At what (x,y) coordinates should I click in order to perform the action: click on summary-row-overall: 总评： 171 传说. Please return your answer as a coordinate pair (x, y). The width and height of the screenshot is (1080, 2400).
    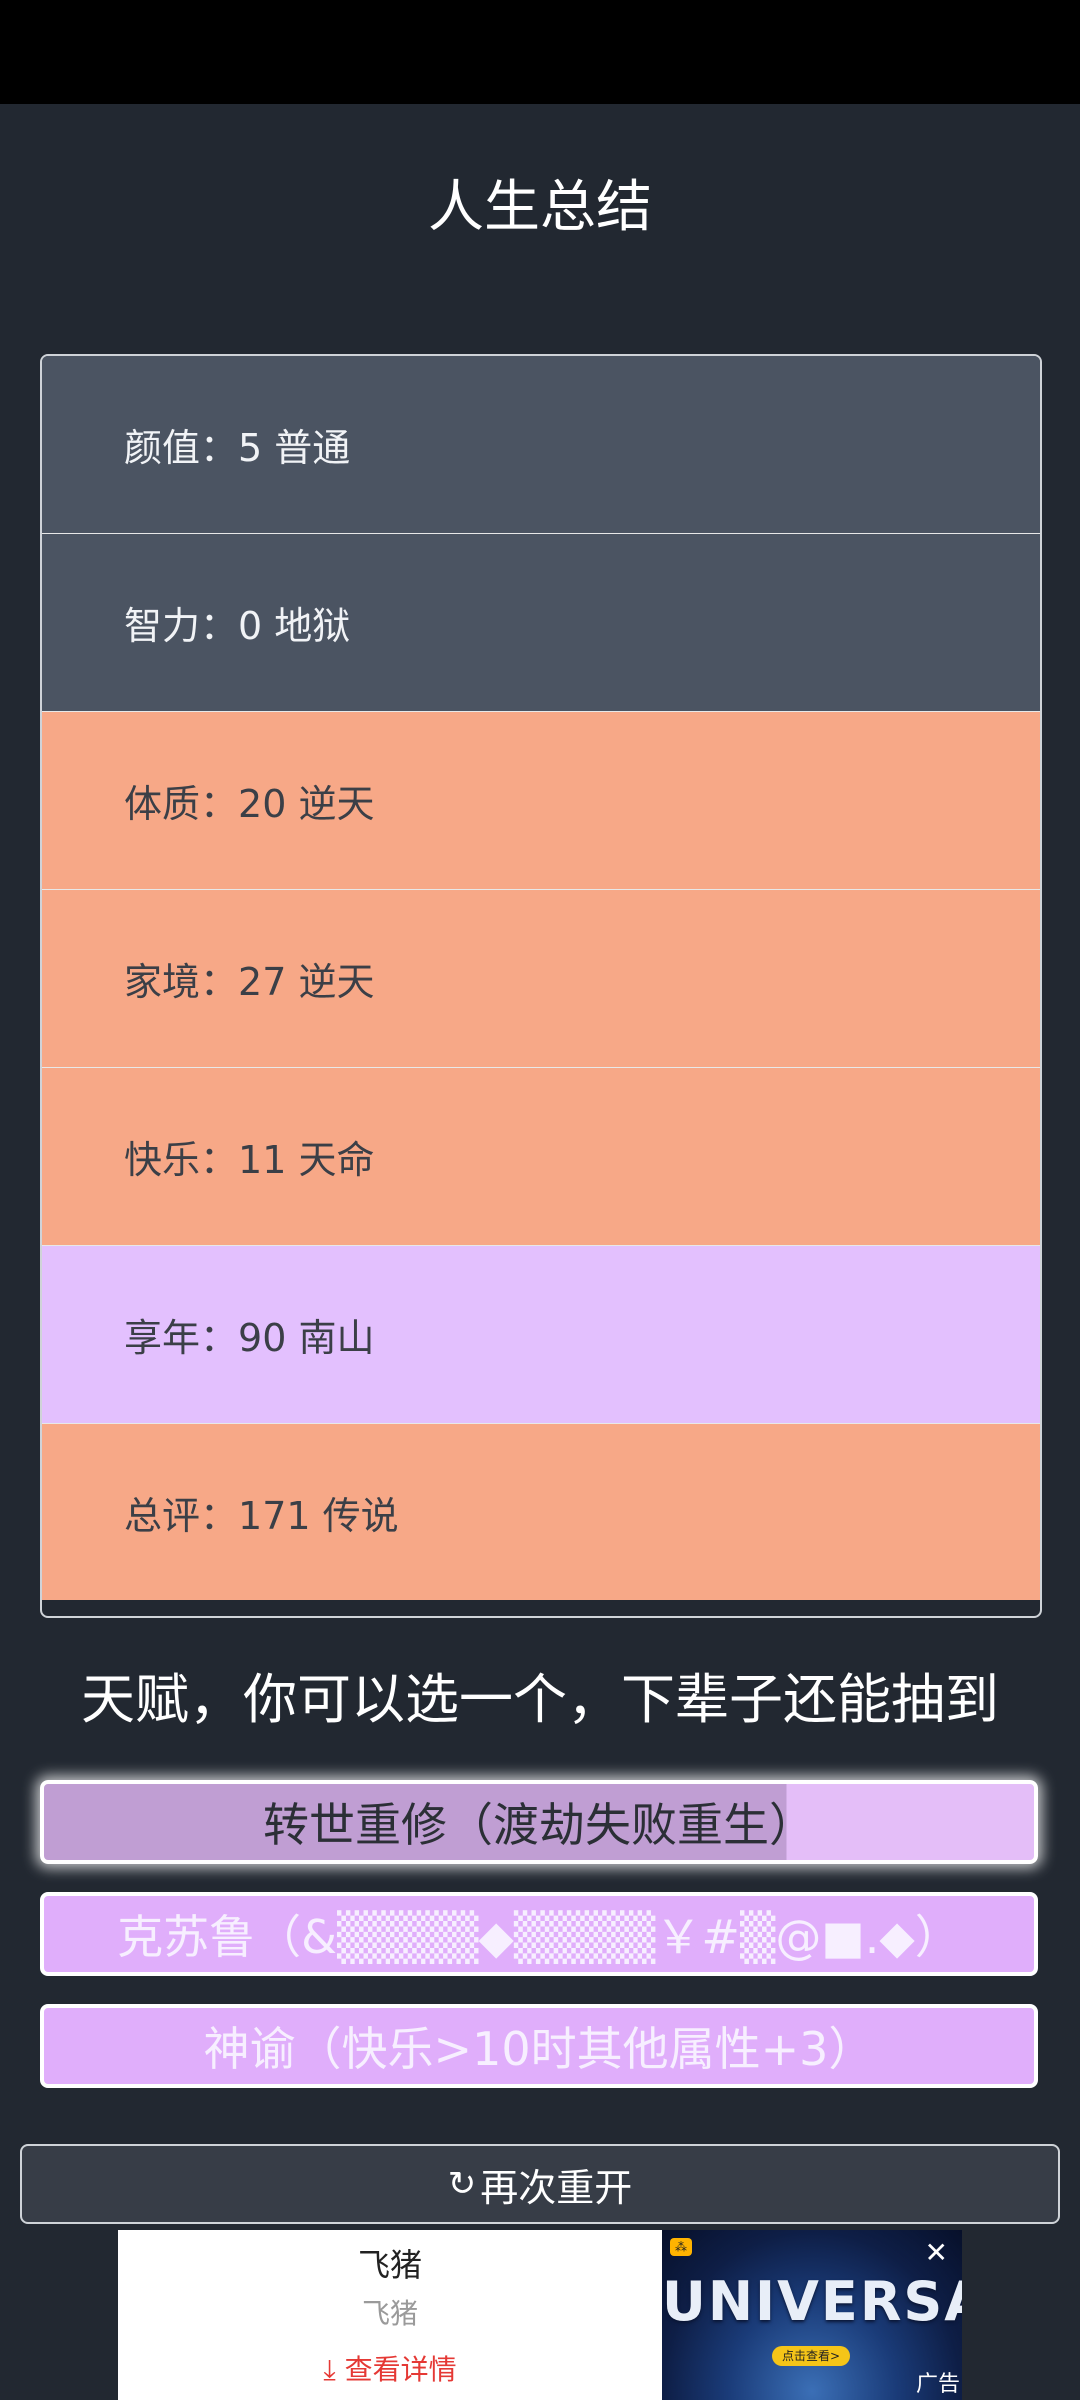
    Looking at the image, I should click on (541, 1512).